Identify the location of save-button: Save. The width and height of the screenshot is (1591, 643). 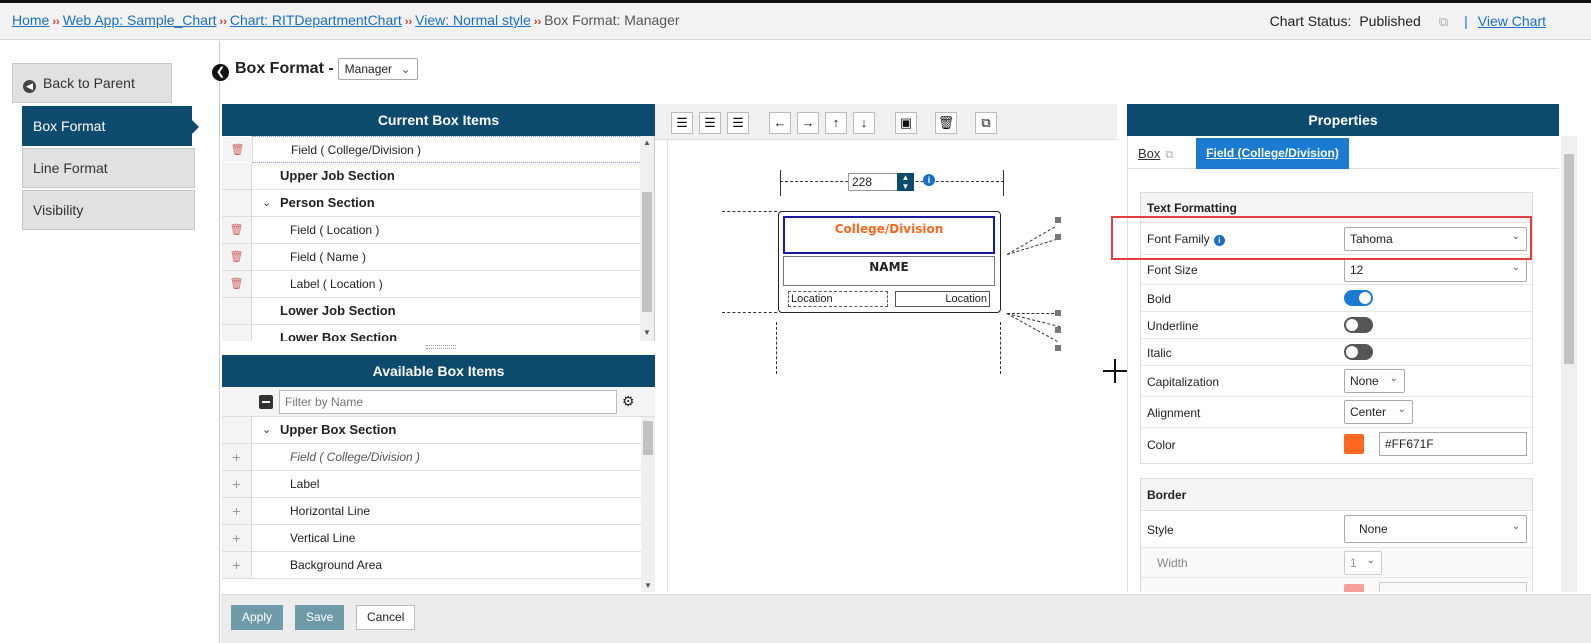
(320, 617).